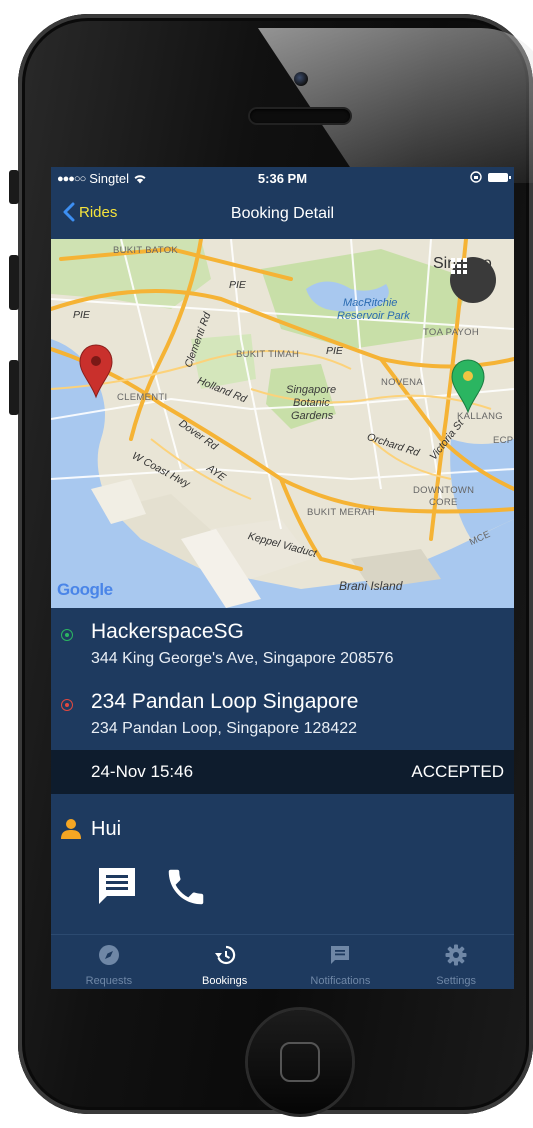 Image resolution: width=533 pixels, height=1128 pixels. I want to click on battery-icon, so click(499, 177).